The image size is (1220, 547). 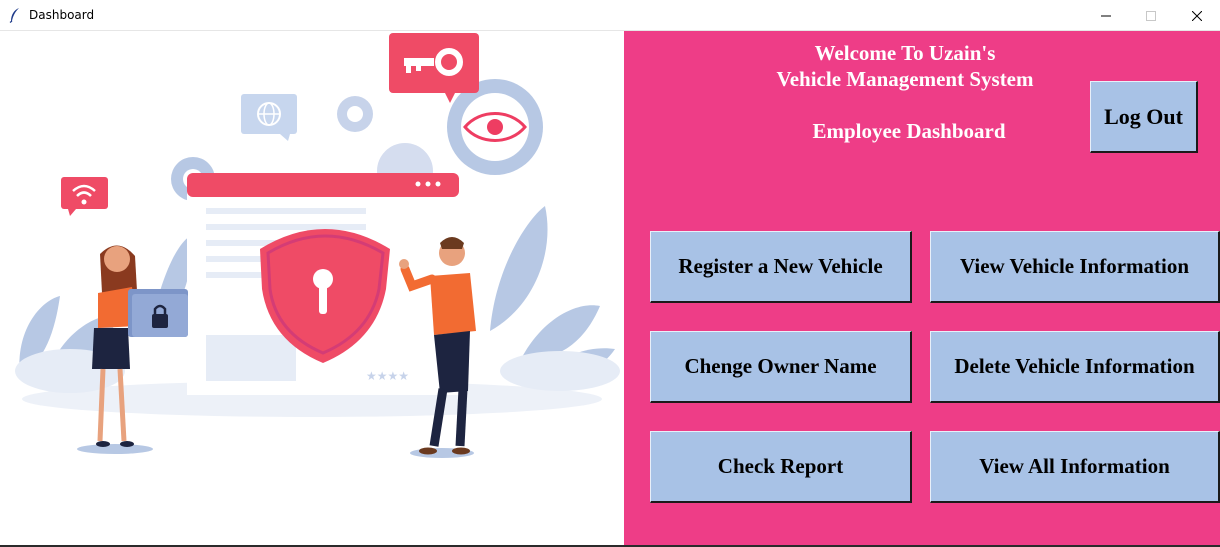 I want to click on delete-vehicle-button: Delete Vehicle Information, so click(x=1075, y=367).